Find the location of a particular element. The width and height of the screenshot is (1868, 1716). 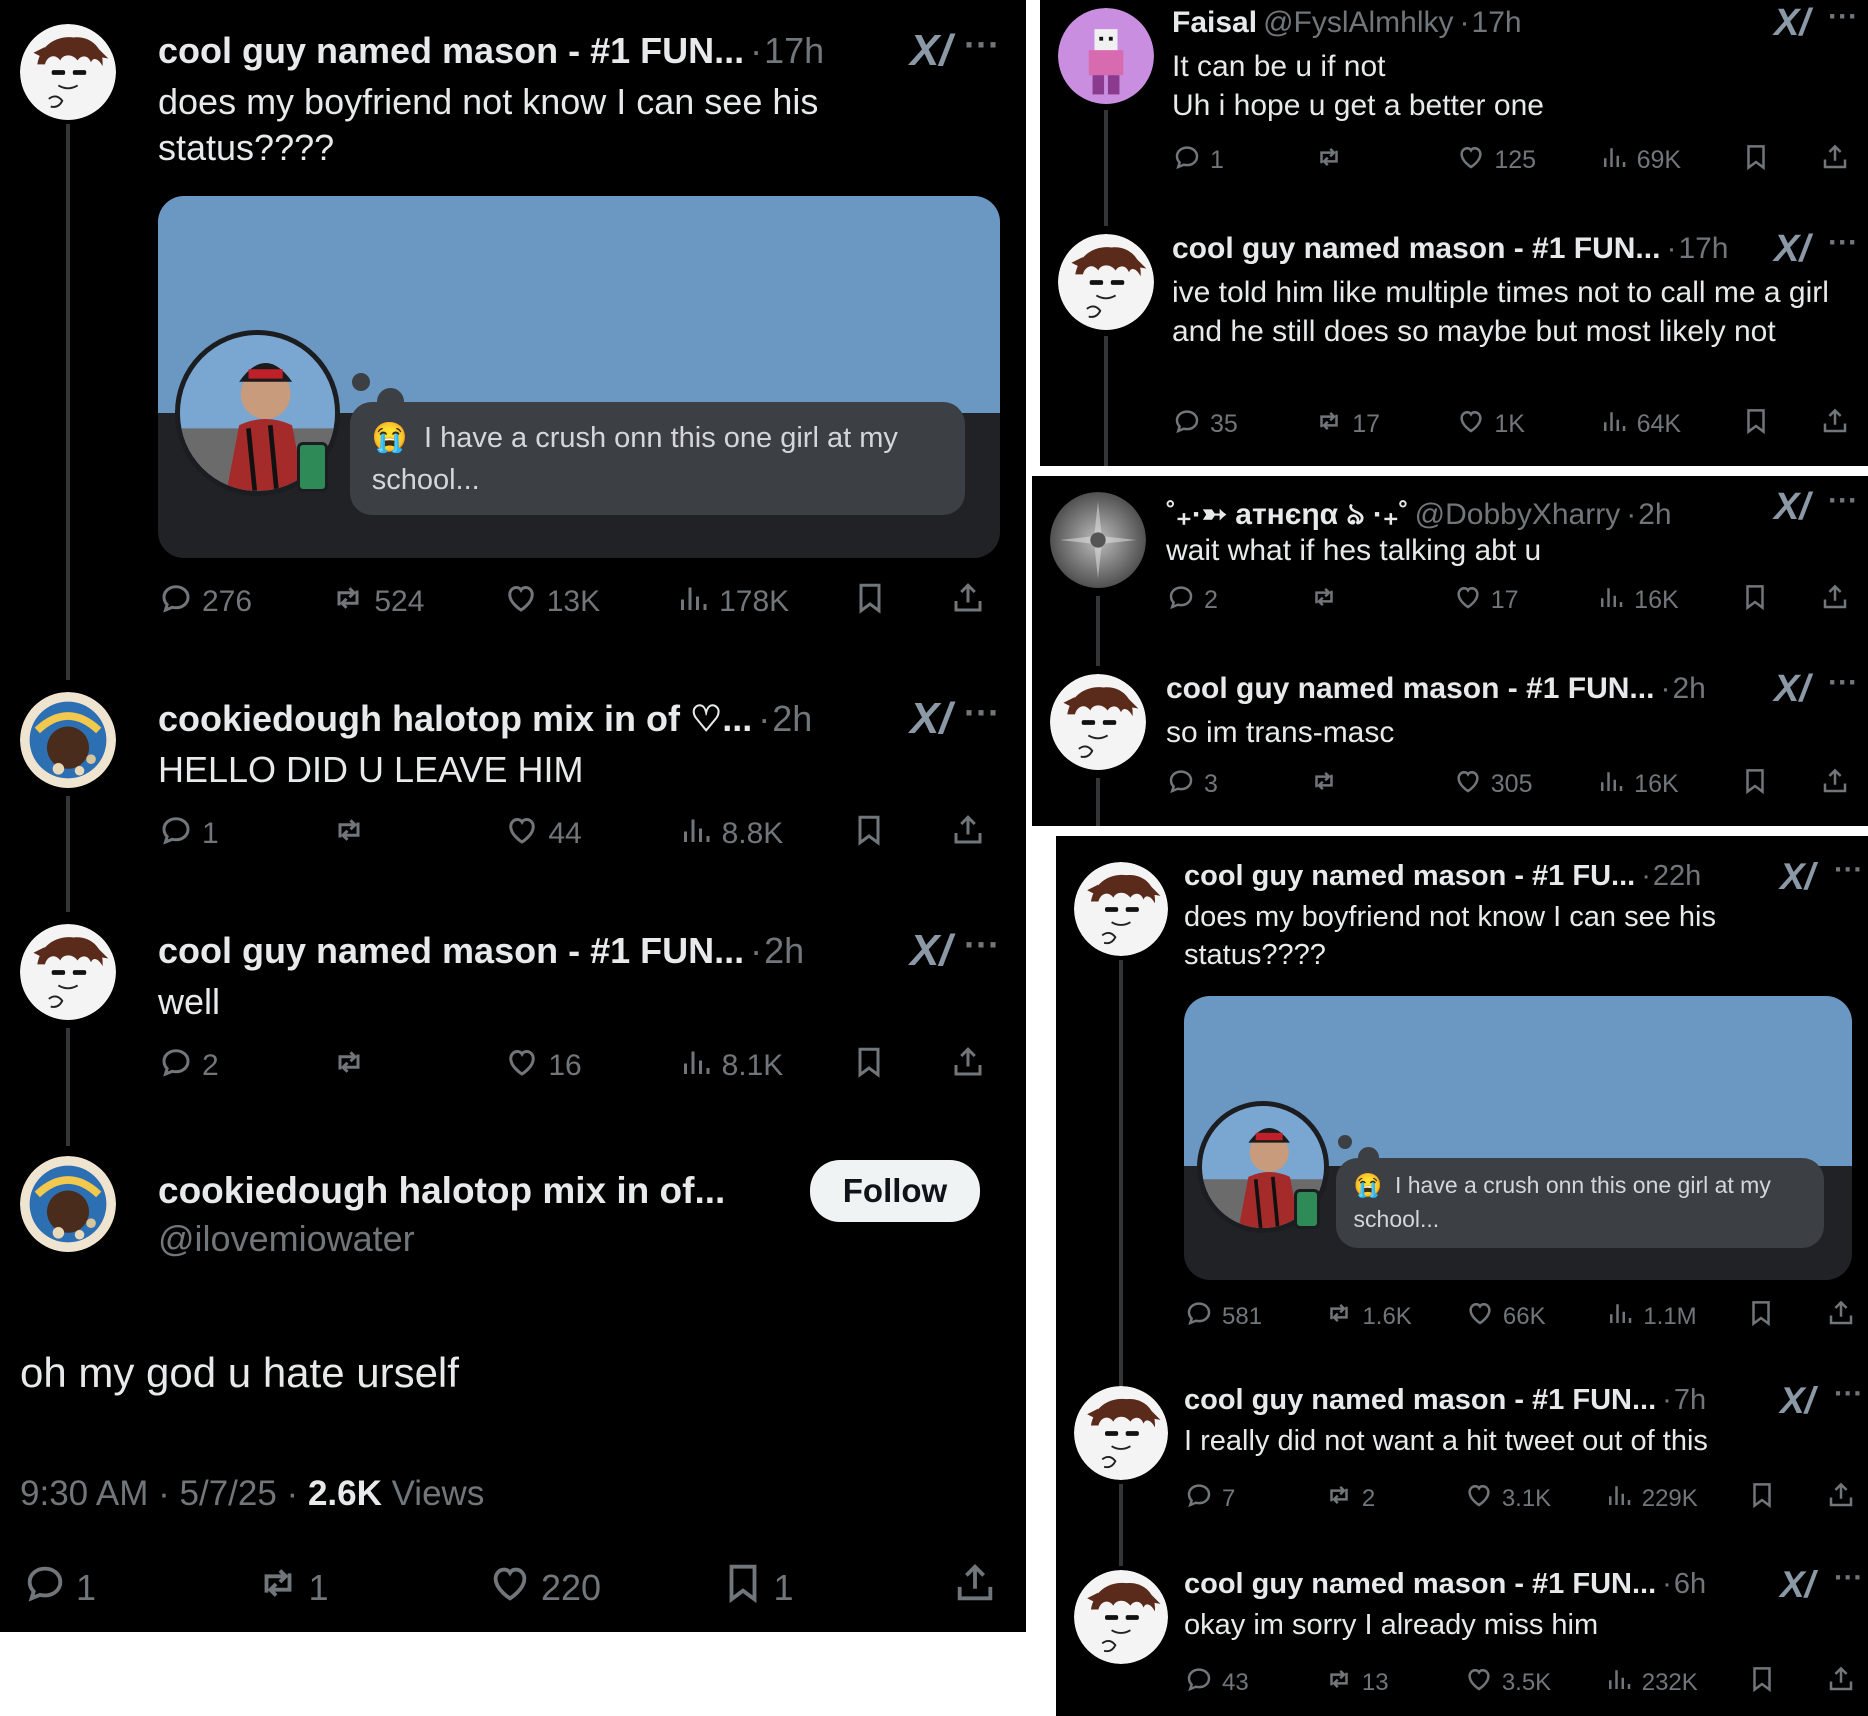

repost-button is located at coordinates (1355, 784).